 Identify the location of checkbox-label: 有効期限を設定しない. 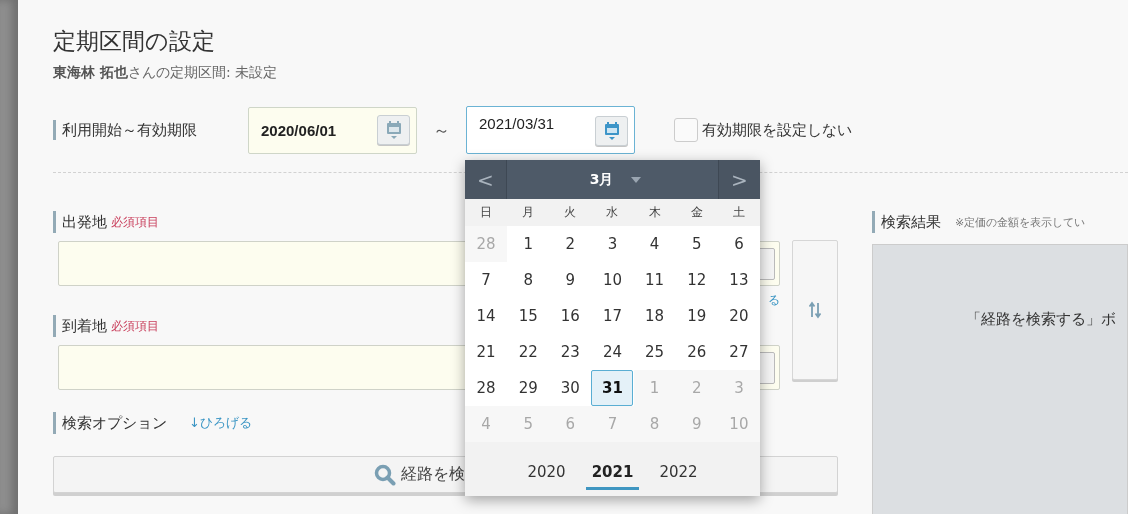
(777, 130).